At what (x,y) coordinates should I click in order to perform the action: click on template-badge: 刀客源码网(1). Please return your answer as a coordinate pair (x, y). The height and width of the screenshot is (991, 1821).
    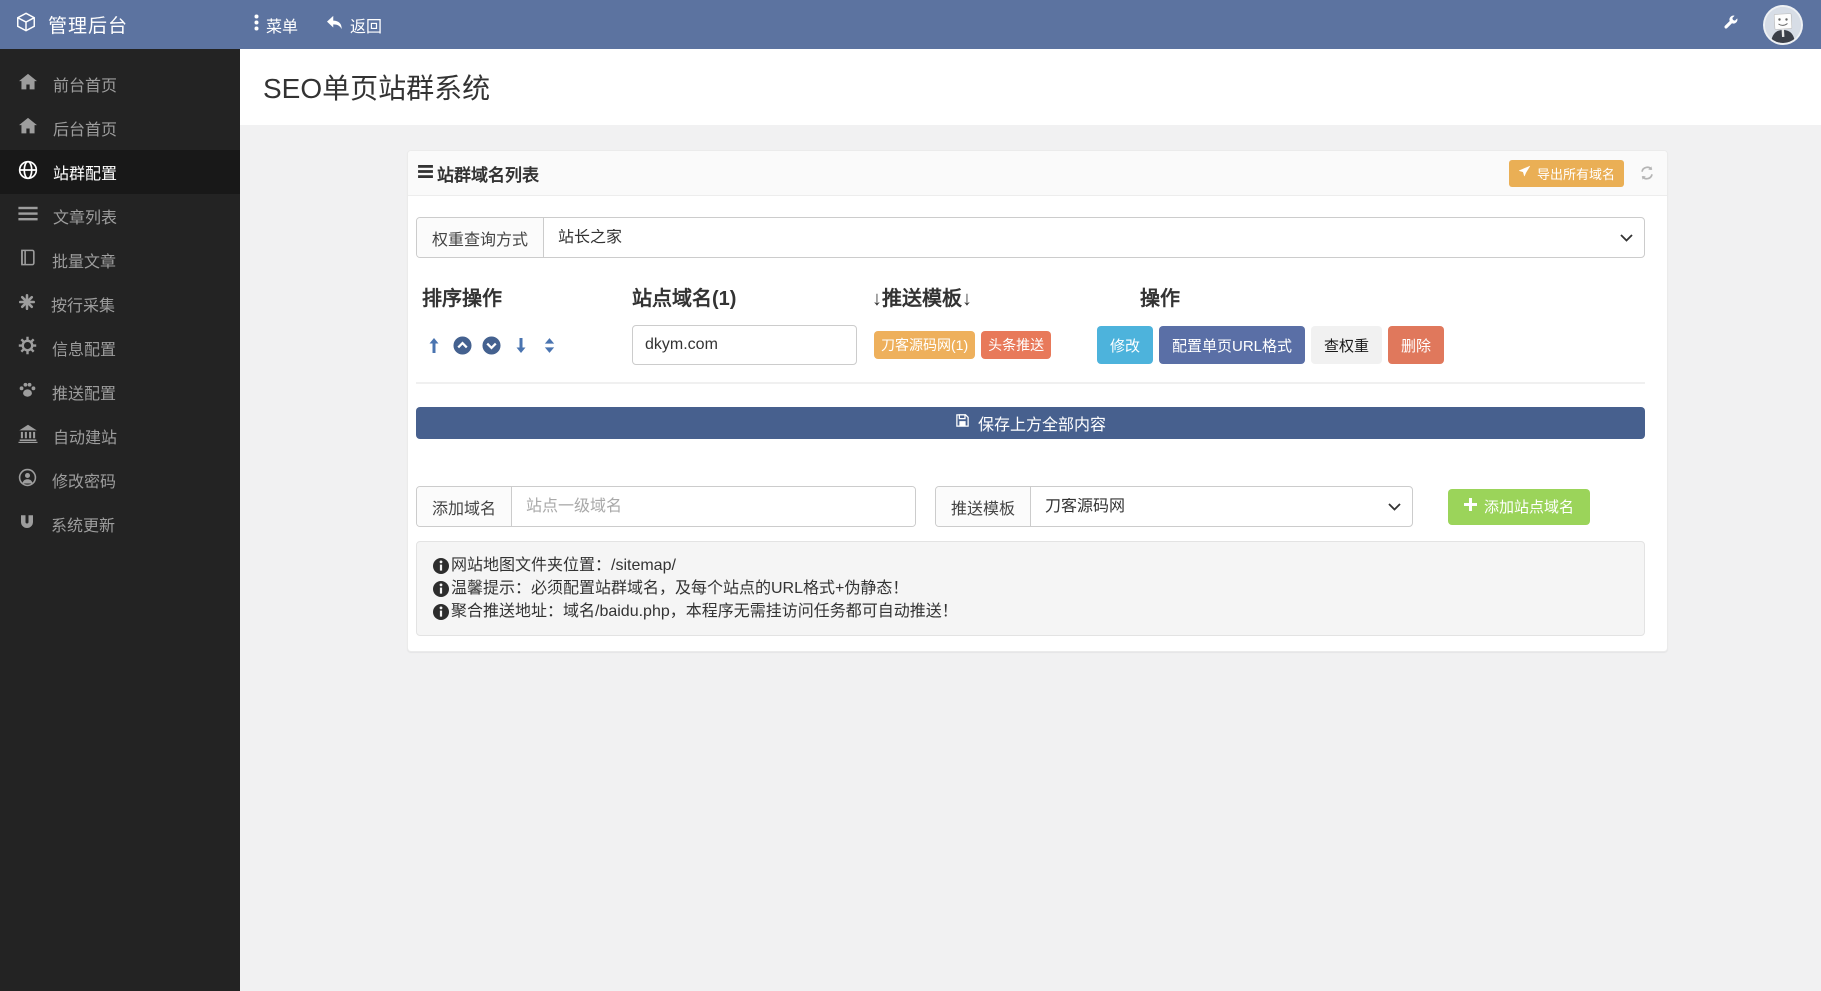
    Looking at the image, I should click on (925, 345).